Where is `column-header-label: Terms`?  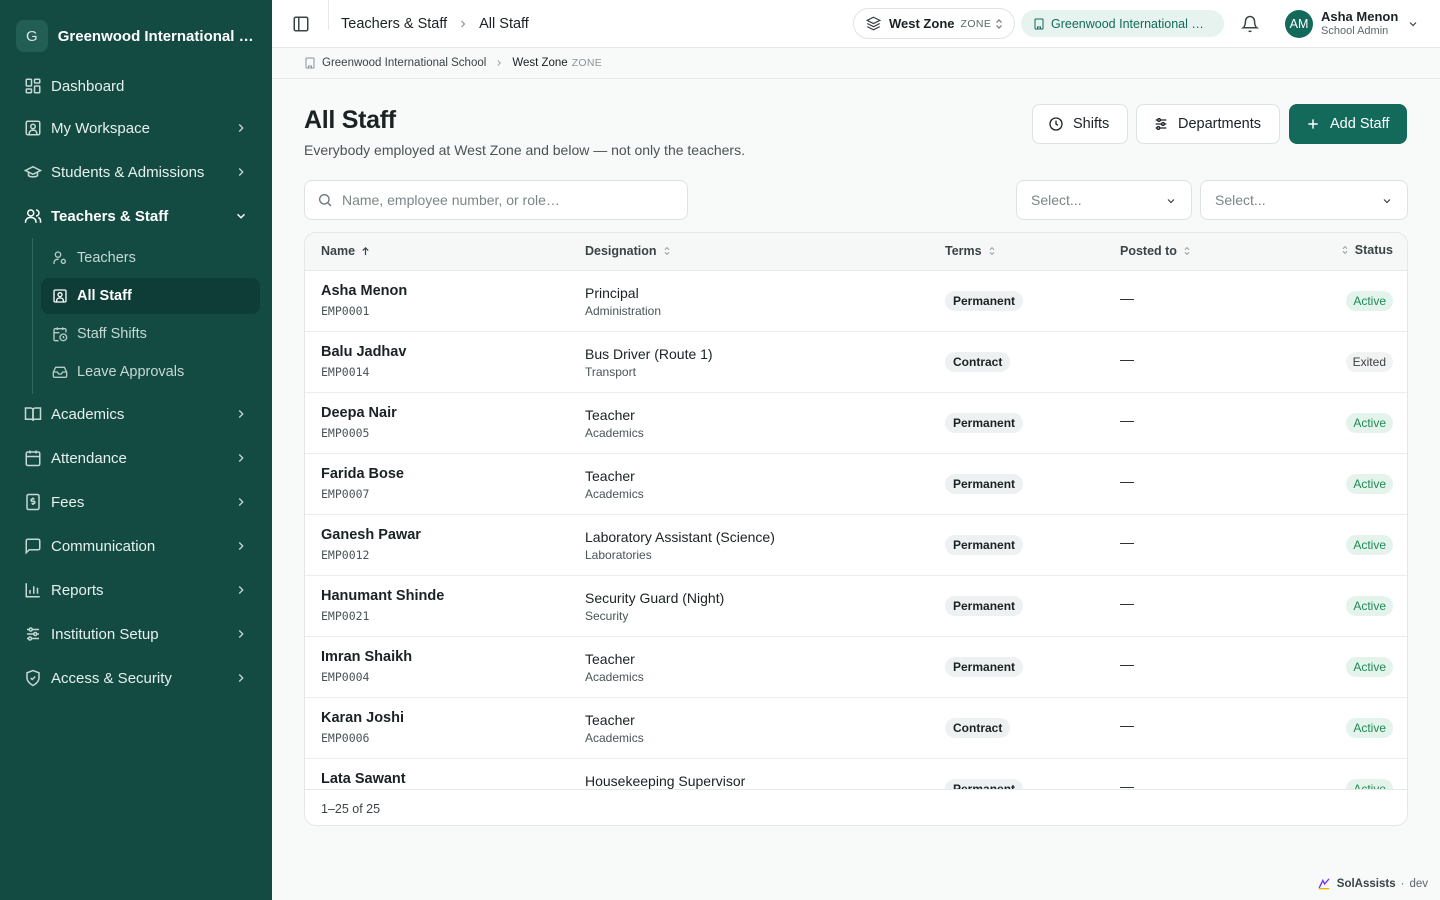
column-header-label: Terms is located at coordinates (963, 251).